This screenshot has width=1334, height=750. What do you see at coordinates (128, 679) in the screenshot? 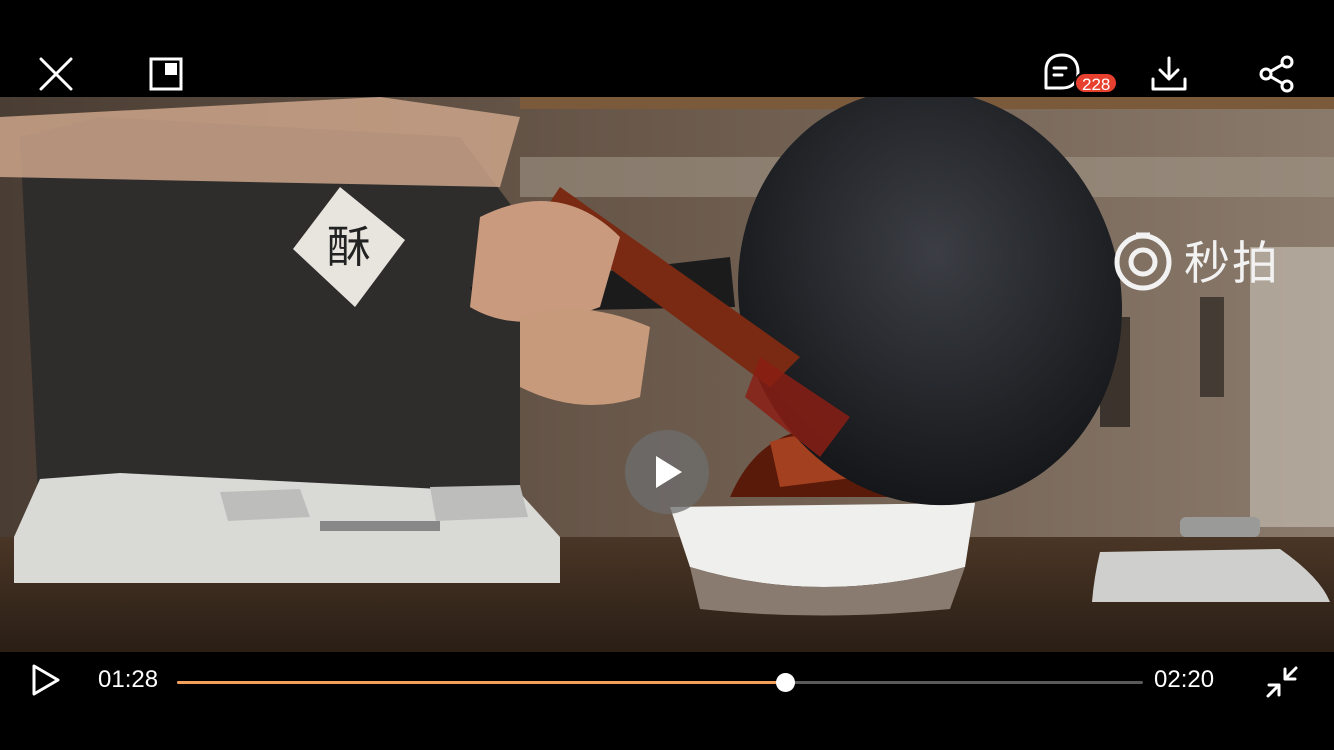
I see `current-time: 01:28` at bounding box center [128, 679].